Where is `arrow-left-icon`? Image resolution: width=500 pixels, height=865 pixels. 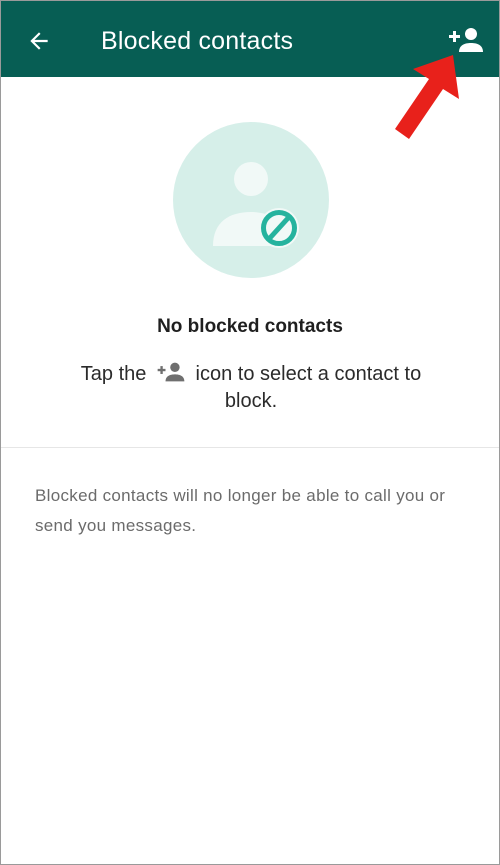 arrow-left-icon is located at coordinates (39, 41).